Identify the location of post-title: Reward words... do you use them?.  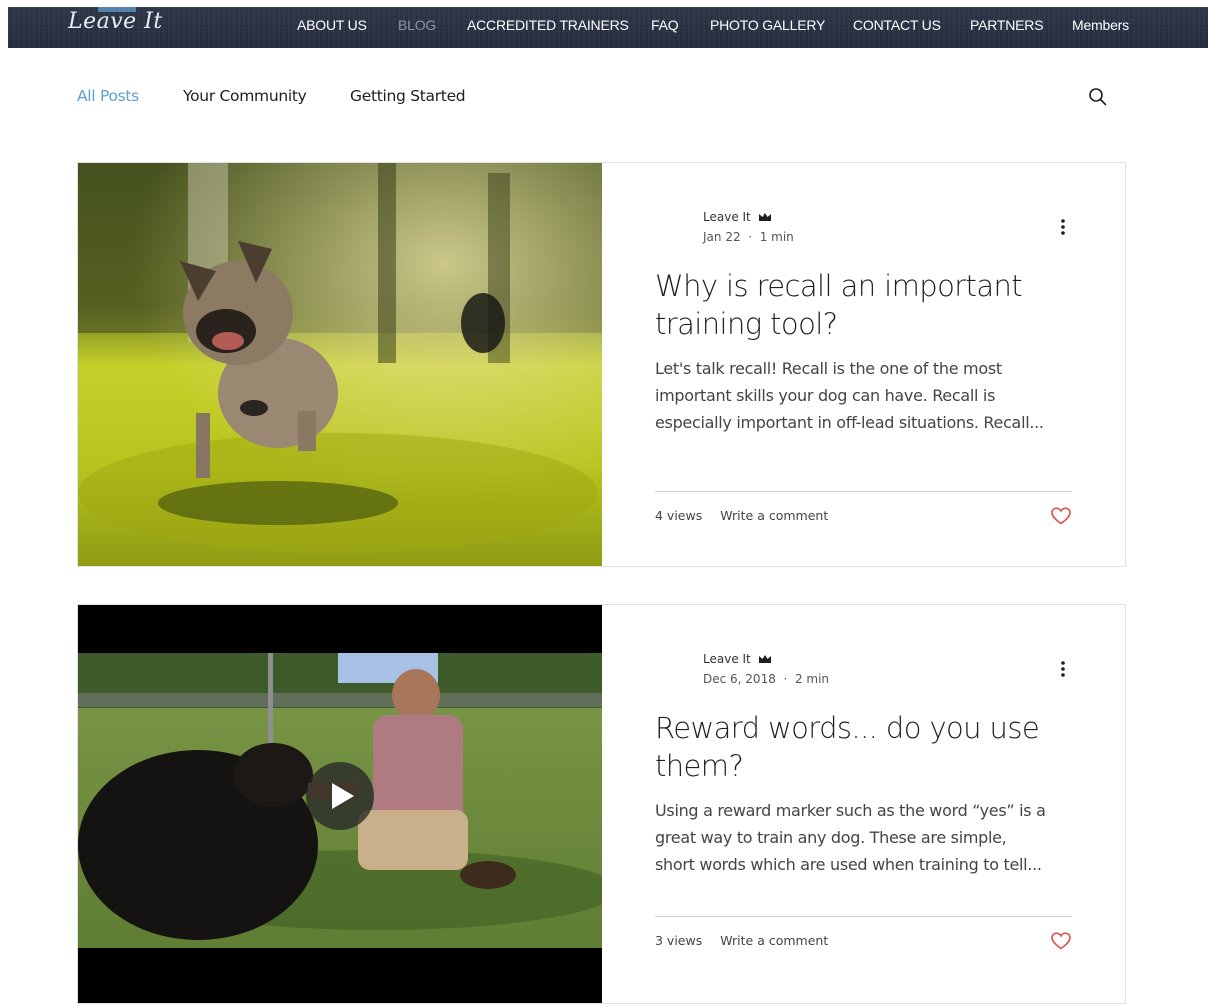
(863, 747).